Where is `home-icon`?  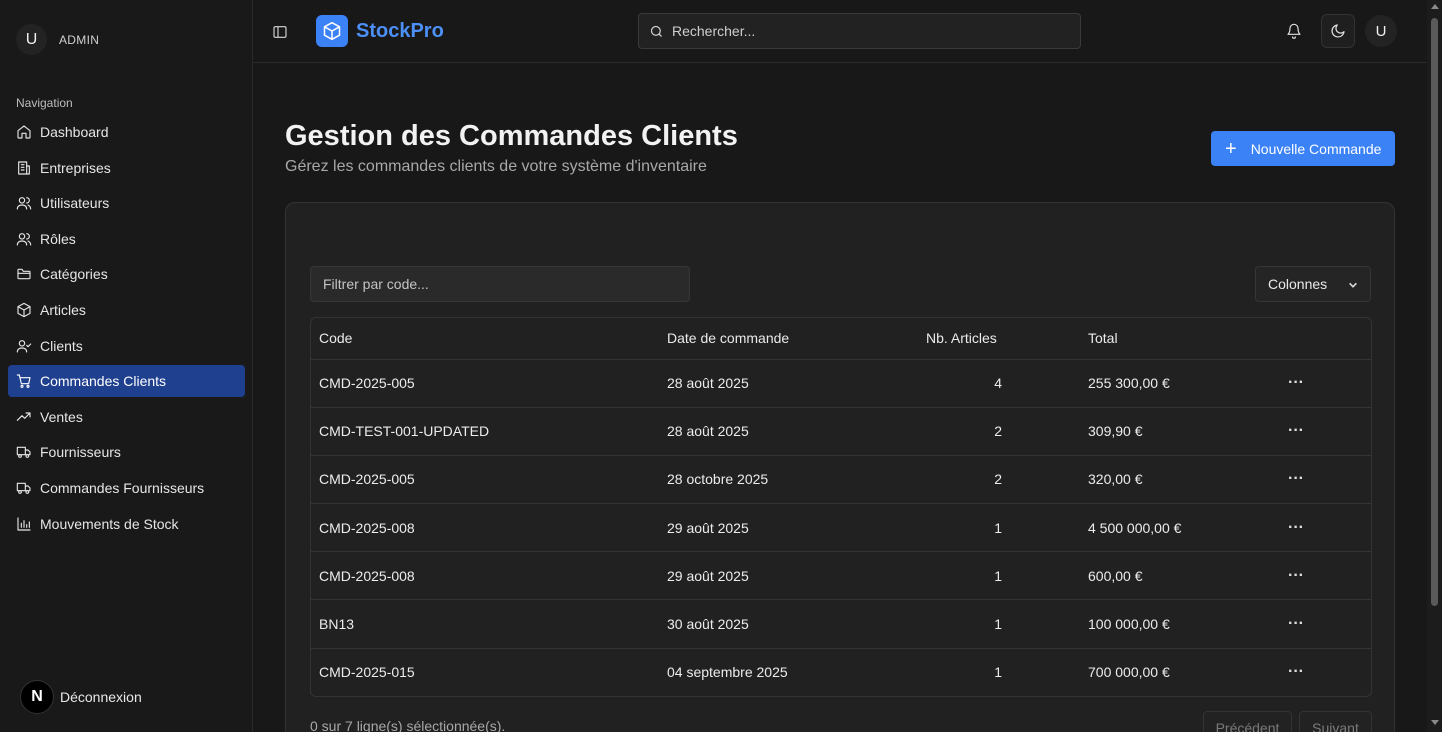
home-icon is located at coordinates (24, 132).